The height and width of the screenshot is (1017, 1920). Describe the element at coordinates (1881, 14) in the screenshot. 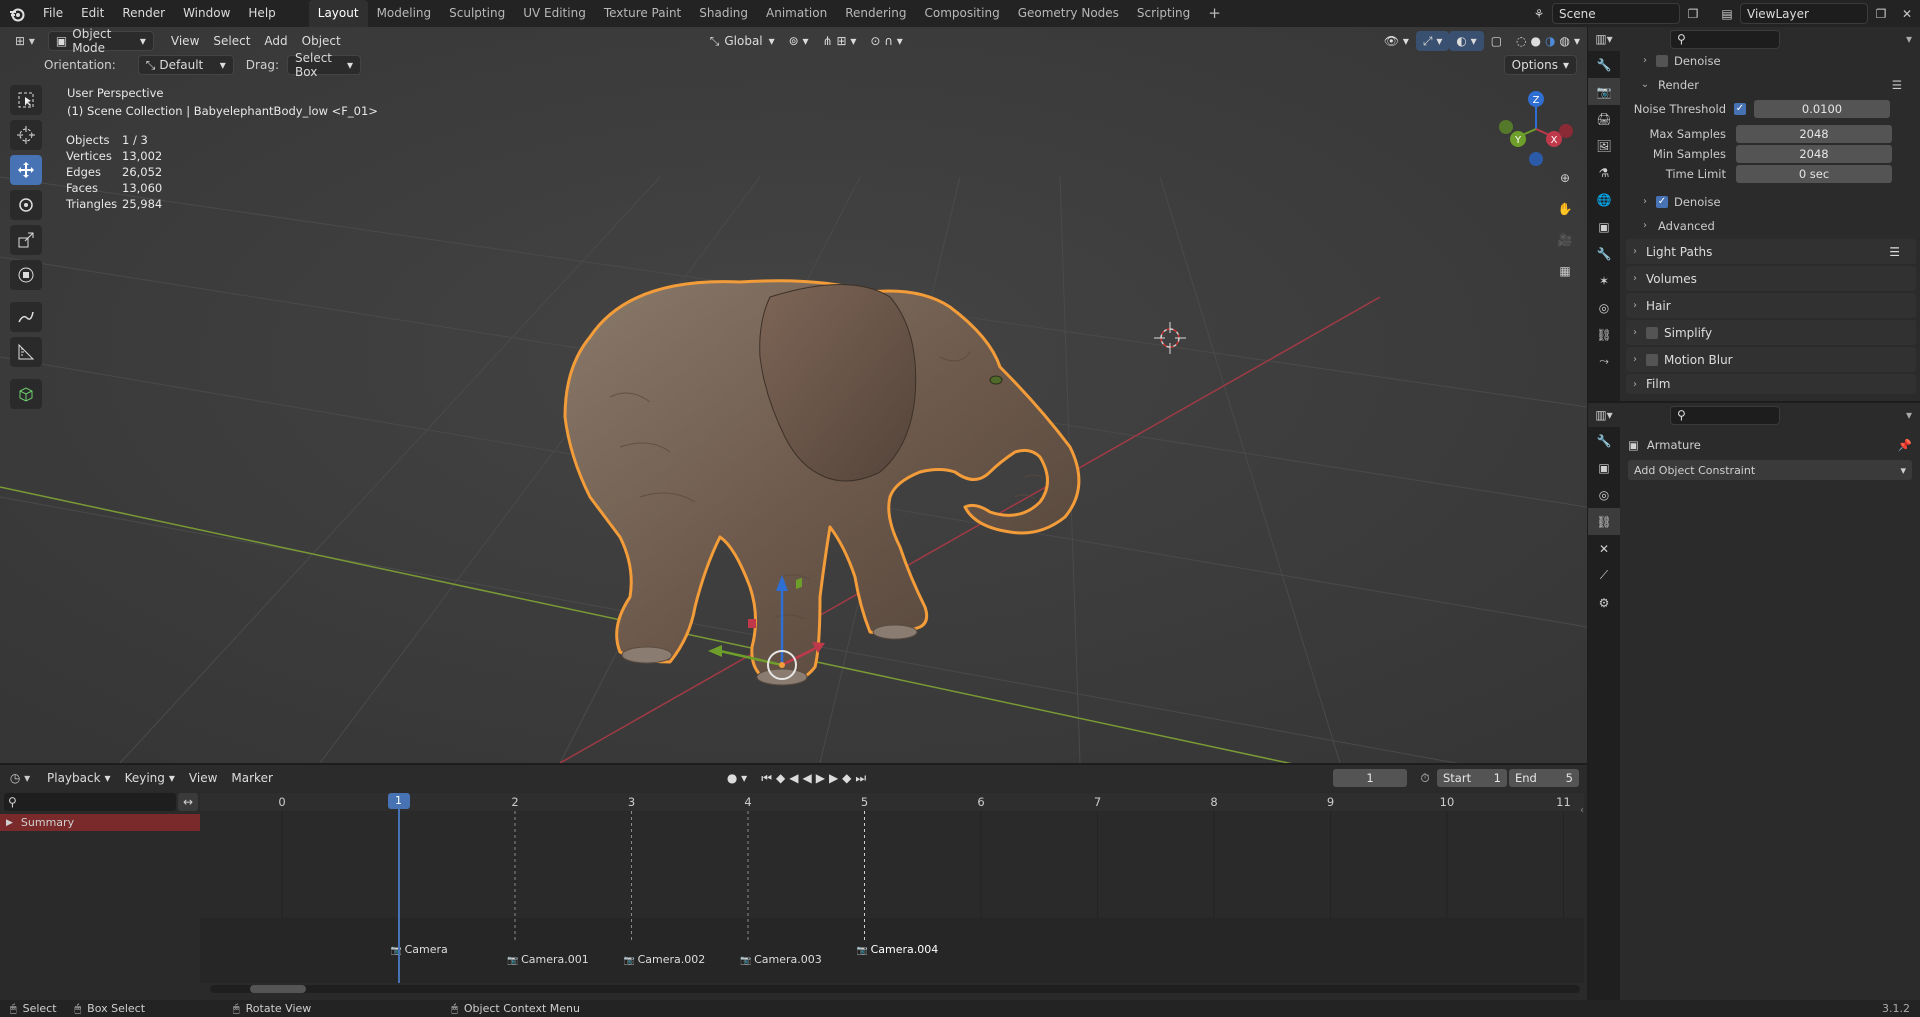

I see `copy-view-layer-icon: ❐` at that location.